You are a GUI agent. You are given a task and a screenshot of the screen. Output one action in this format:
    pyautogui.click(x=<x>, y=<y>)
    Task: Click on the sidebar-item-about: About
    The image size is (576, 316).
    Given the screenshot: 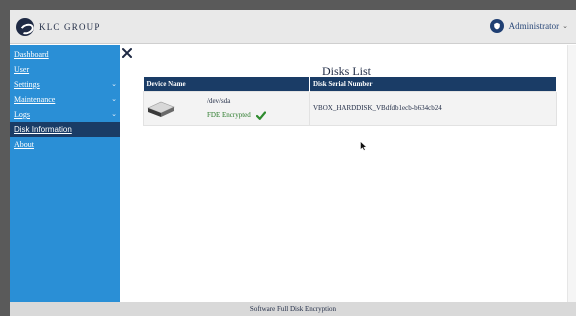 What is the action you would take?
    pyautogui.click(x=65, y=144)
    